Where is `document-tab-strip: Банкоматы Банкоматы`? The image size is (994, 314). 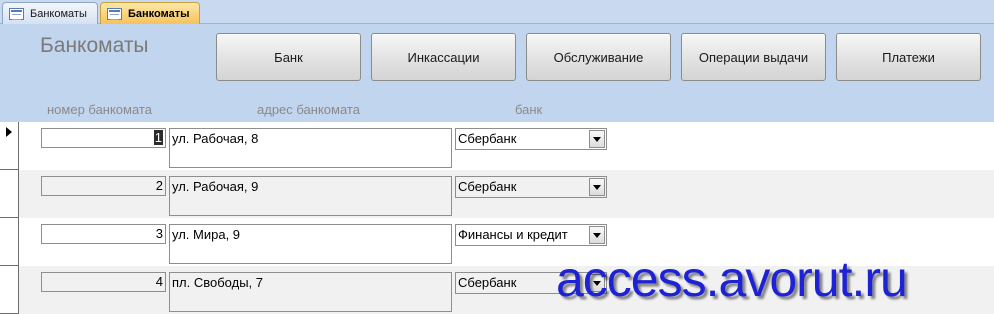 document-tab-strip: Банкоматы Банкоматы is located at coordinates (497, 12).